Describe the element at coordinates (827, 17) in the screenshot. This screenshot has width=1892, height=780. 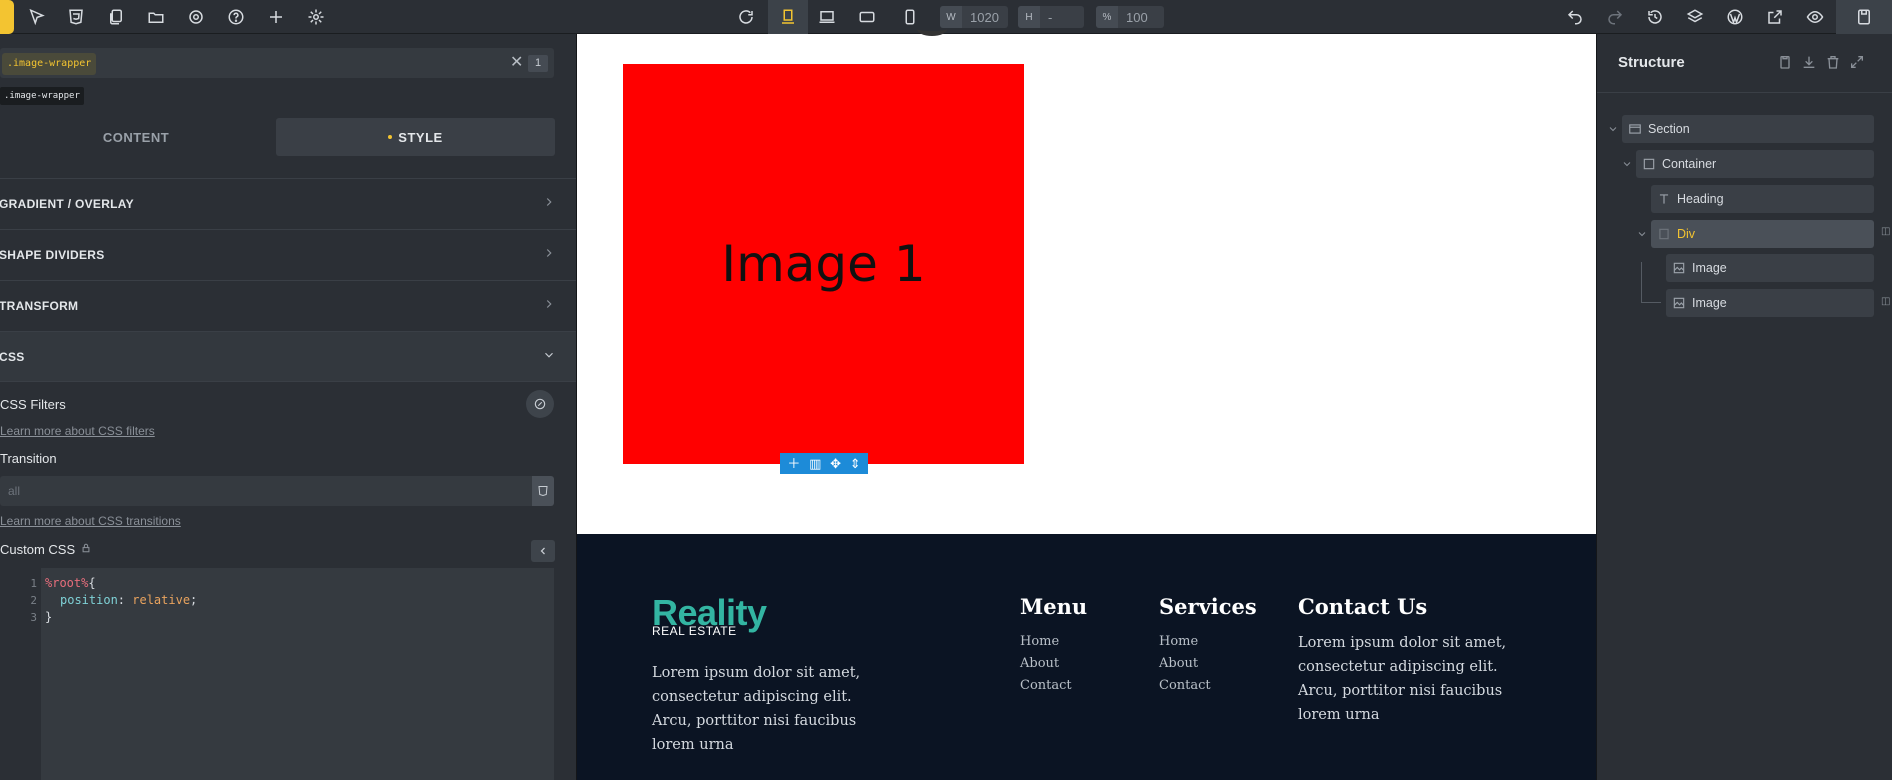
I see `laptop-breakpoint-icon` at that location.